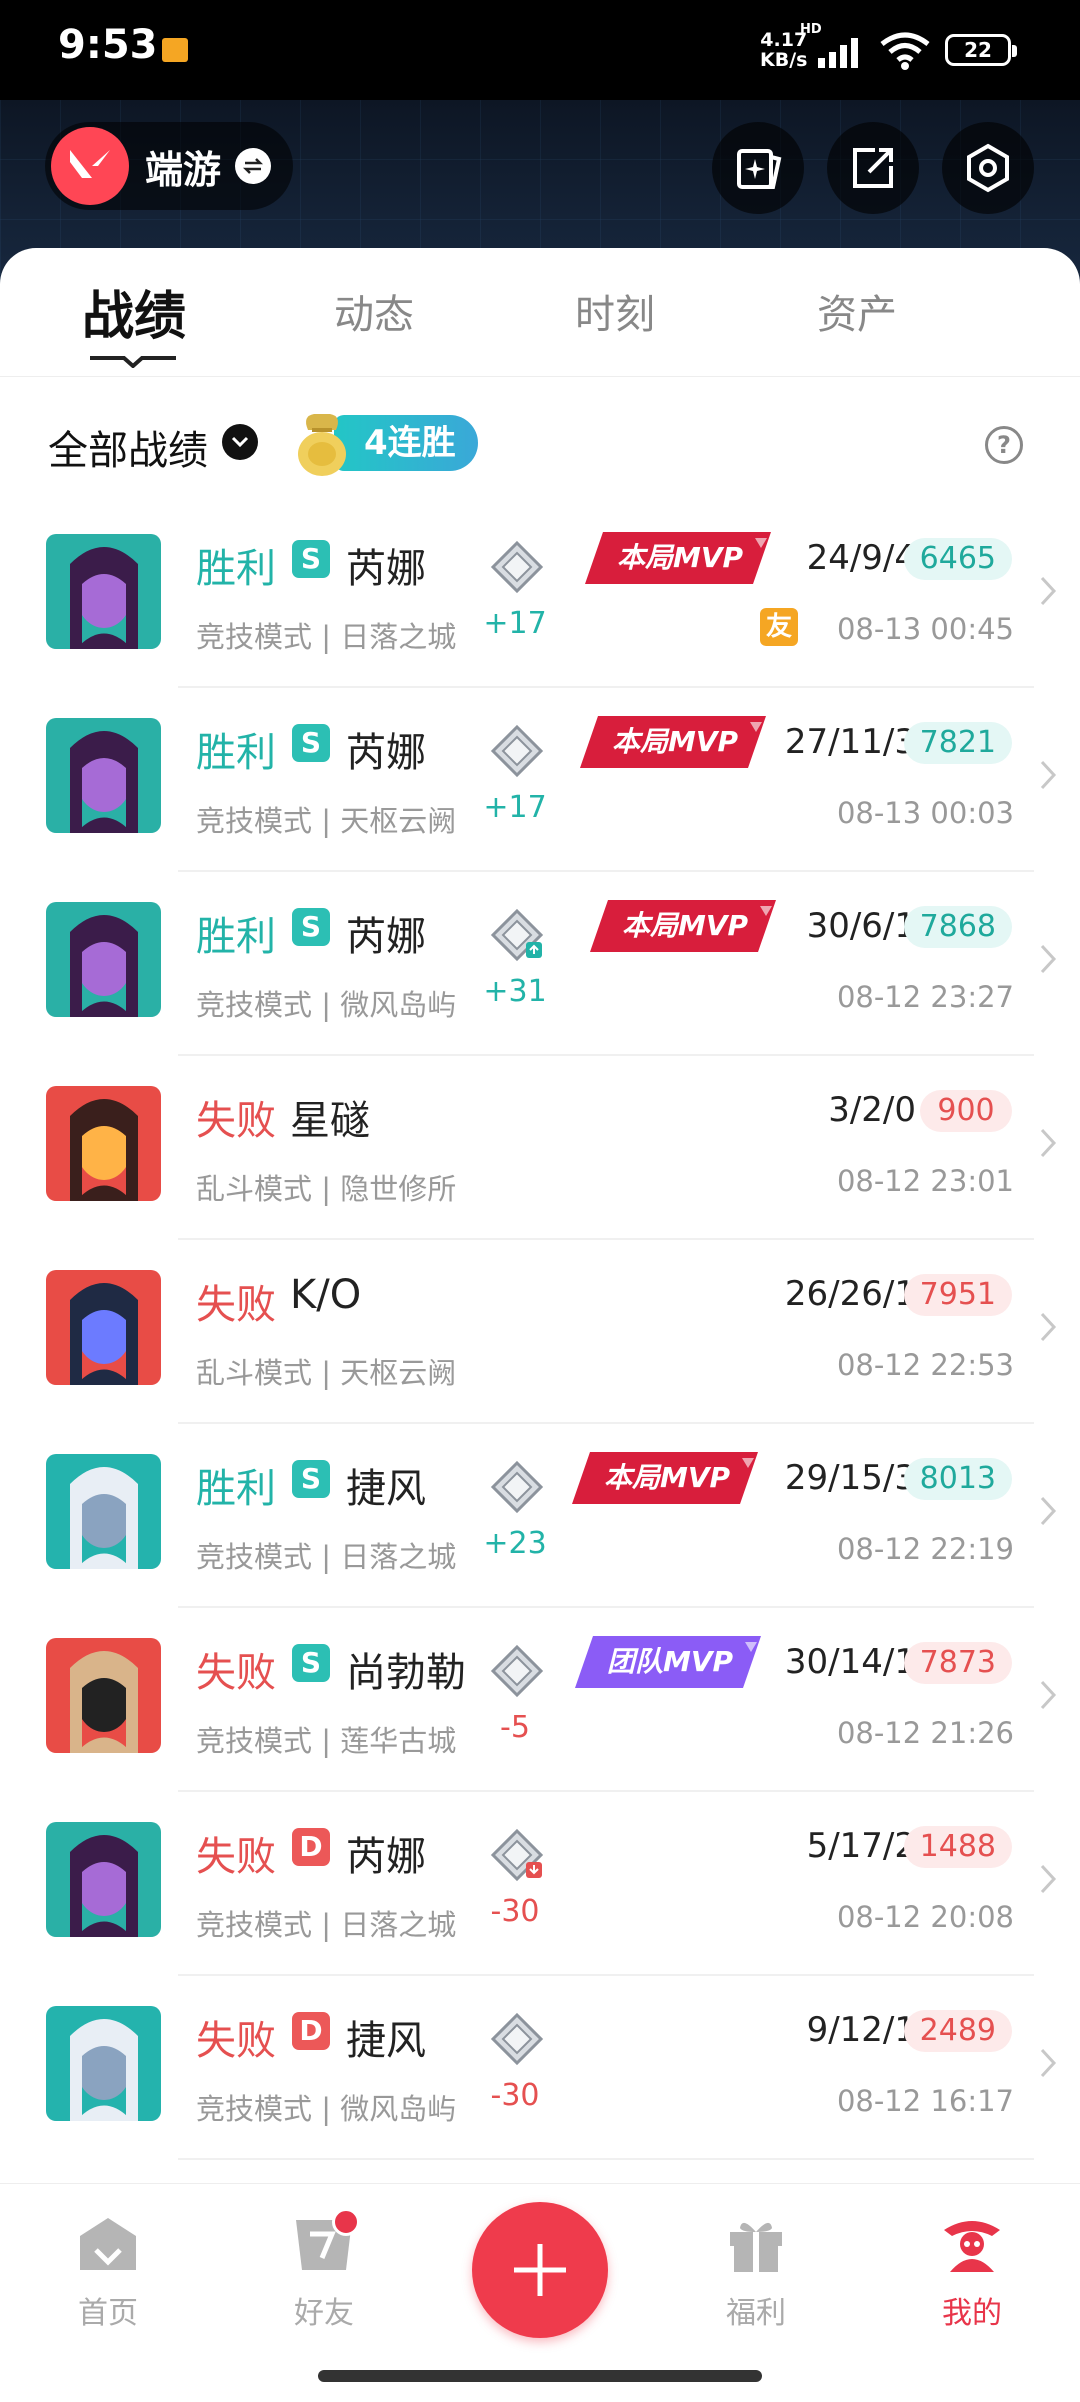  I want to click on settings-button, so click(988, 168).